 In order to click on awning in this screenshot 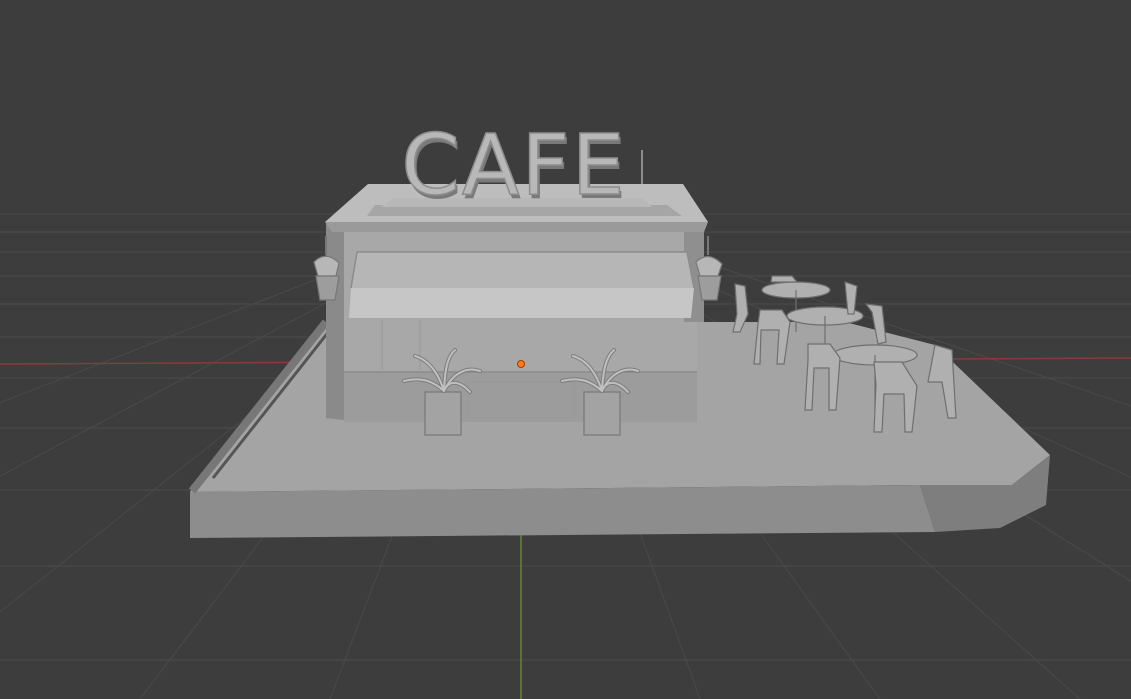, I will do `click(522, 270)`.